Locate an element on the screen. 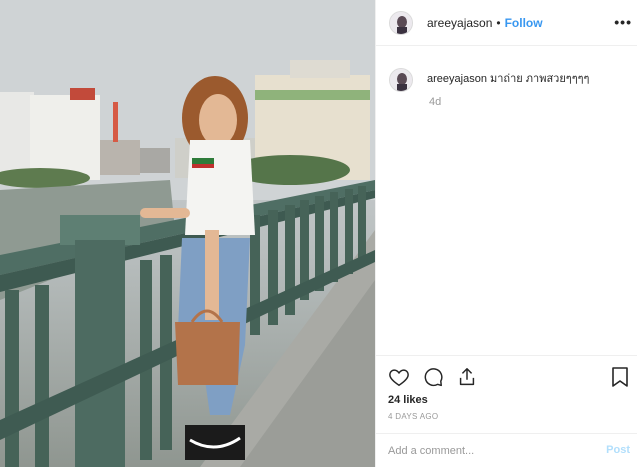 The image size is (637, 467). caption-age: 4d is located at coordinates (435, 102).